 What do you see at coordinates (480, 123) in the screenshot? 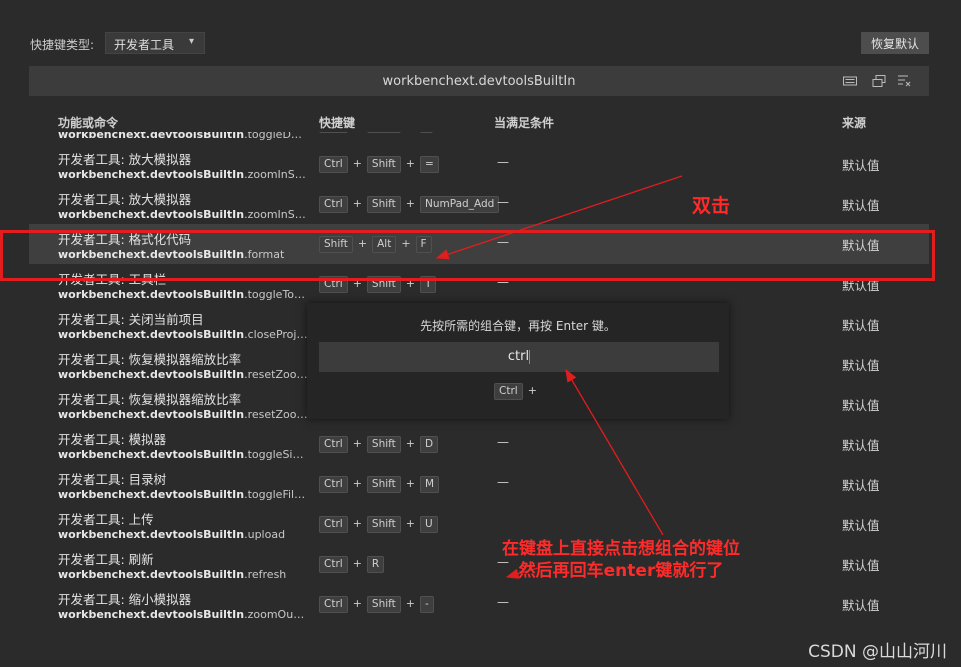
I see `table-header: 功能或命令 快捷键 当满足条件 来源` at bounding box center [480, 123].